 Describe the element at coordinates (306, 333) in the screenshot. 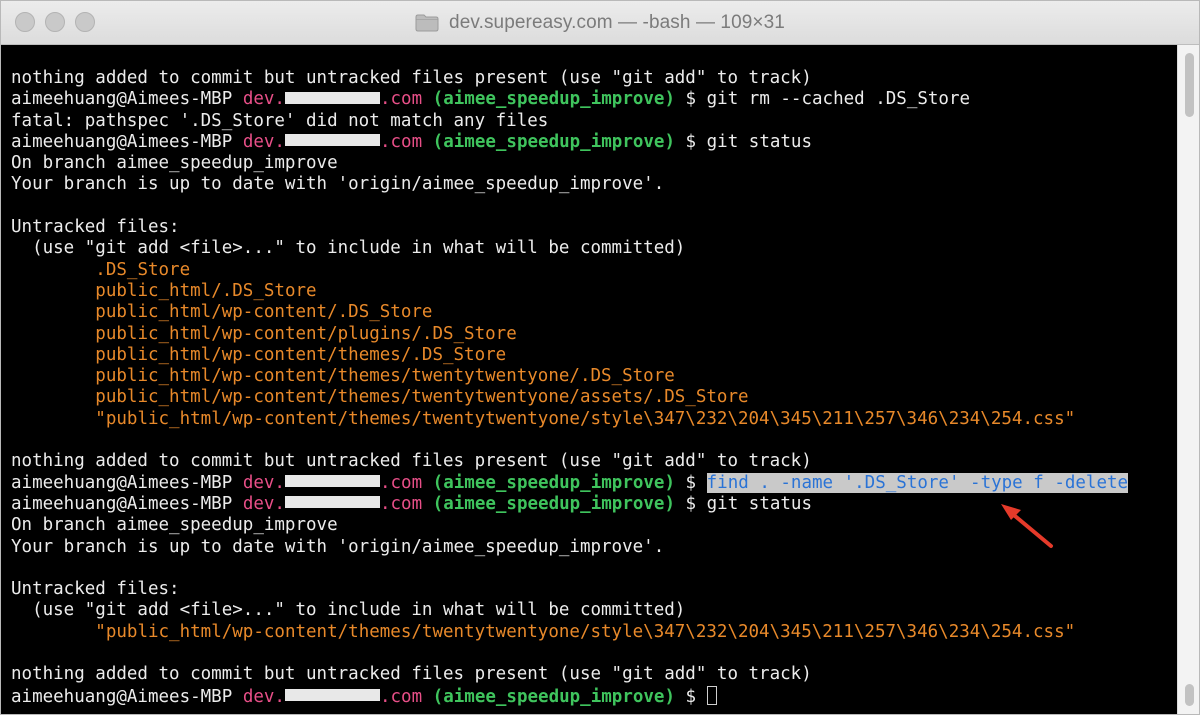

I see `untracked-file: public_html/wp-content/plugins/.DS_Store` at that location.